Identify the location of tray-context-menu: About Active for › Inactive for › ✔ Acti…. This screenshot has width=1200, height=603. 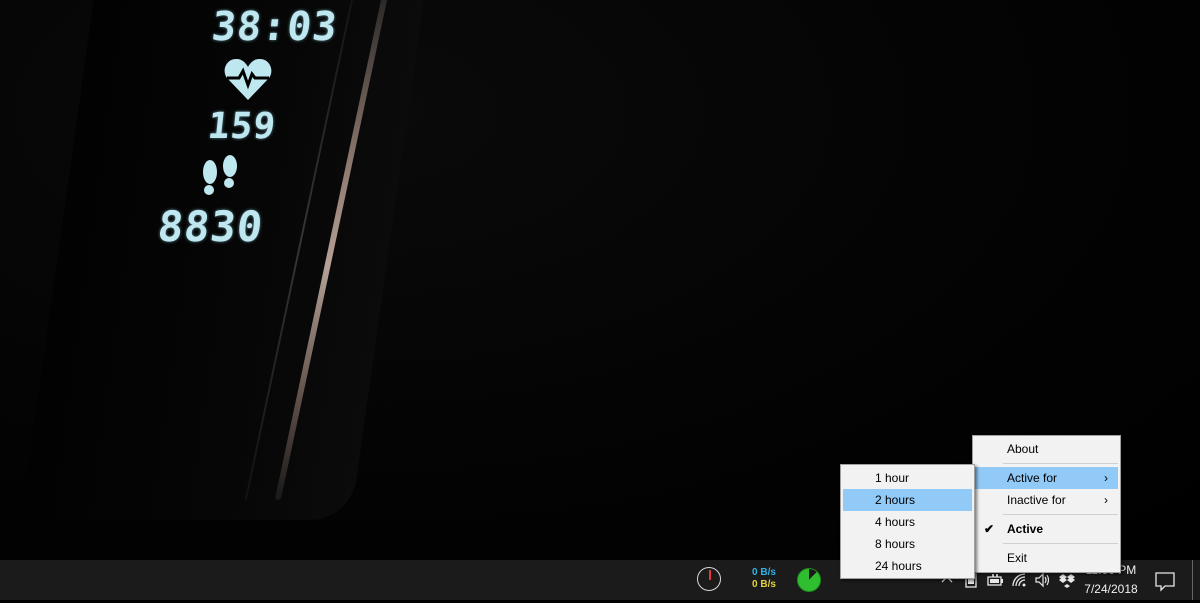
(1046, 504).